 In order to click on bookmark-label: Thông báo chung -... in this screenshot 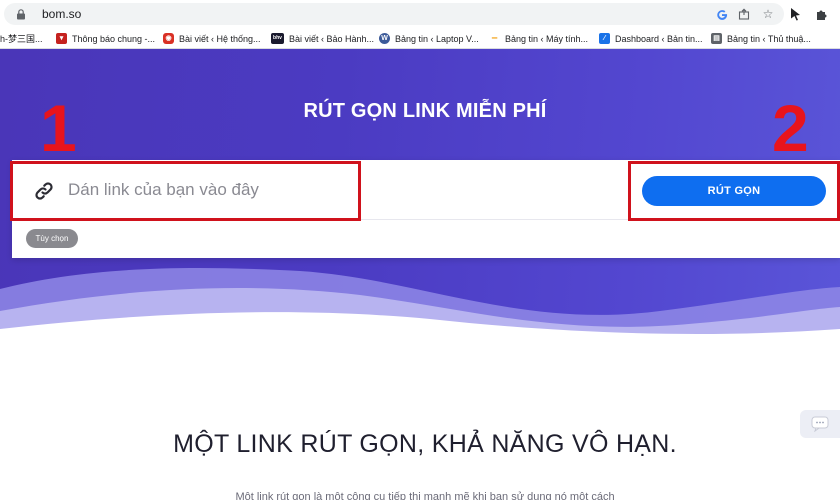, I will do `click(114, 38)`.